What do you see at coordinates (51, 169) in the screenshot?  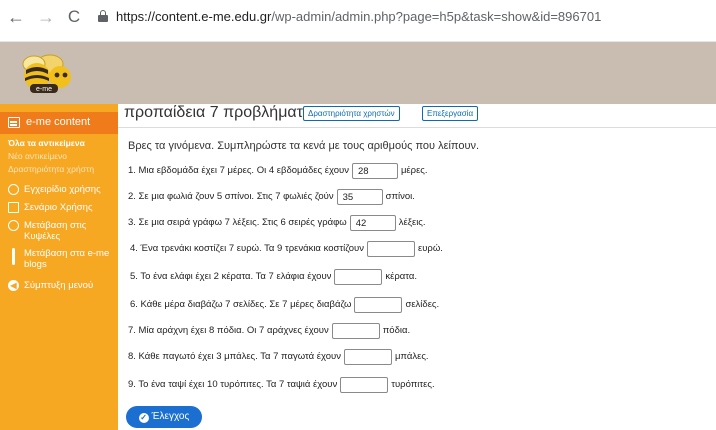 I see `sidebar-sub-user-activity: Δραστηριότητα χρήστη` at bounding box center [51, 169].